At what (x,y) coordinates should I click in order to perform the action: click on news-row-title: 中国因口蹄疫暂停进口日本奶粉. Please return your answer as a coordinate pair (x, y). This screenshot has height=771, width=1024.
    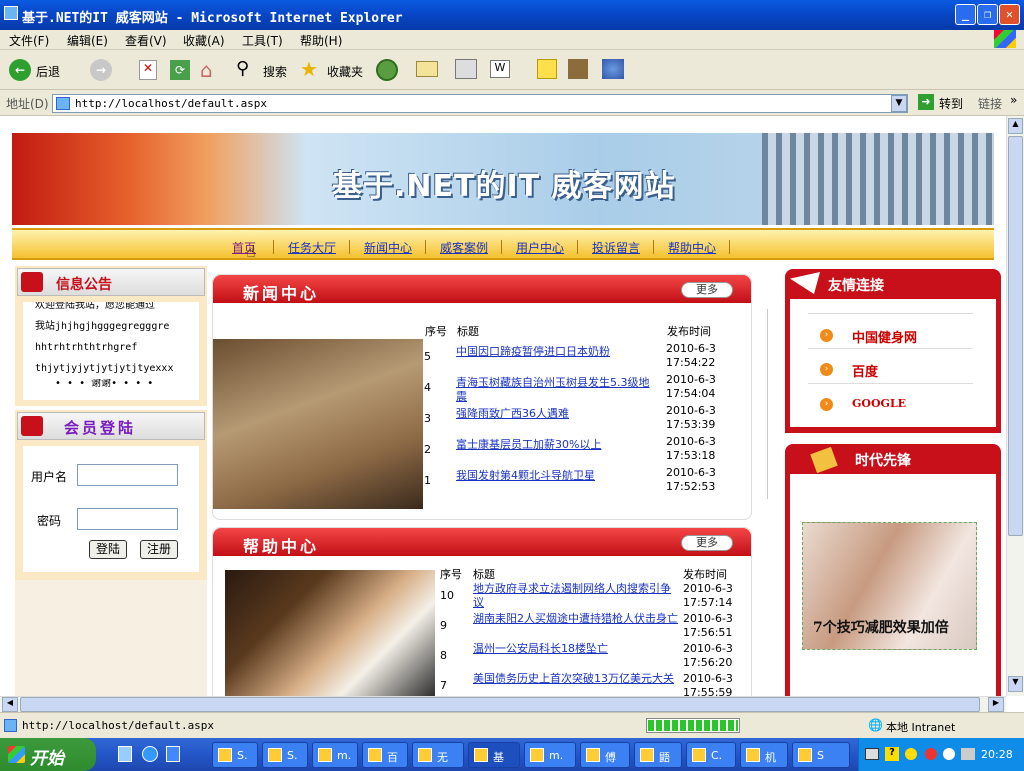
    Looking at the image, I should click on (556, 352).